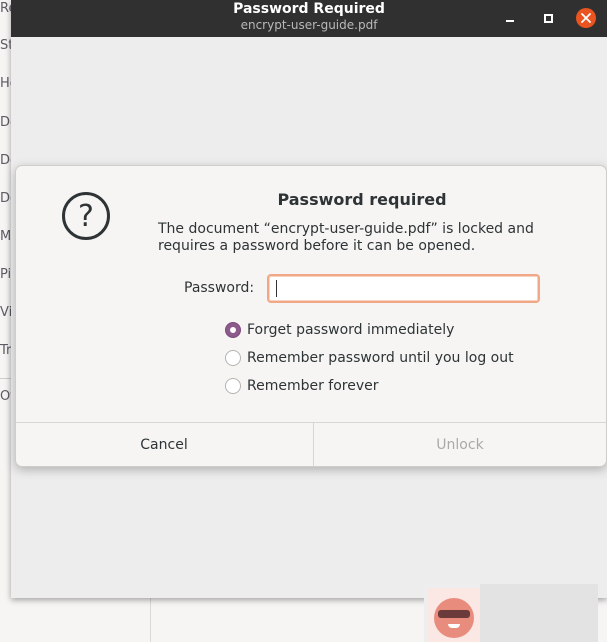  I want to click on background-sidebar-item: Pi, so click(5, 274).